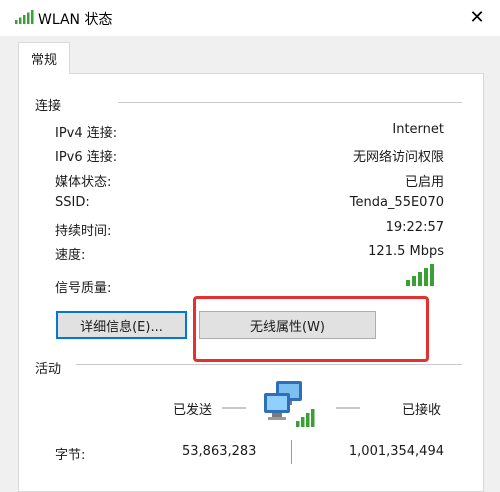  Describe the element at coordinates (75, 20) in the screenshot. I see `window-title: WLAN 状态` at that location.